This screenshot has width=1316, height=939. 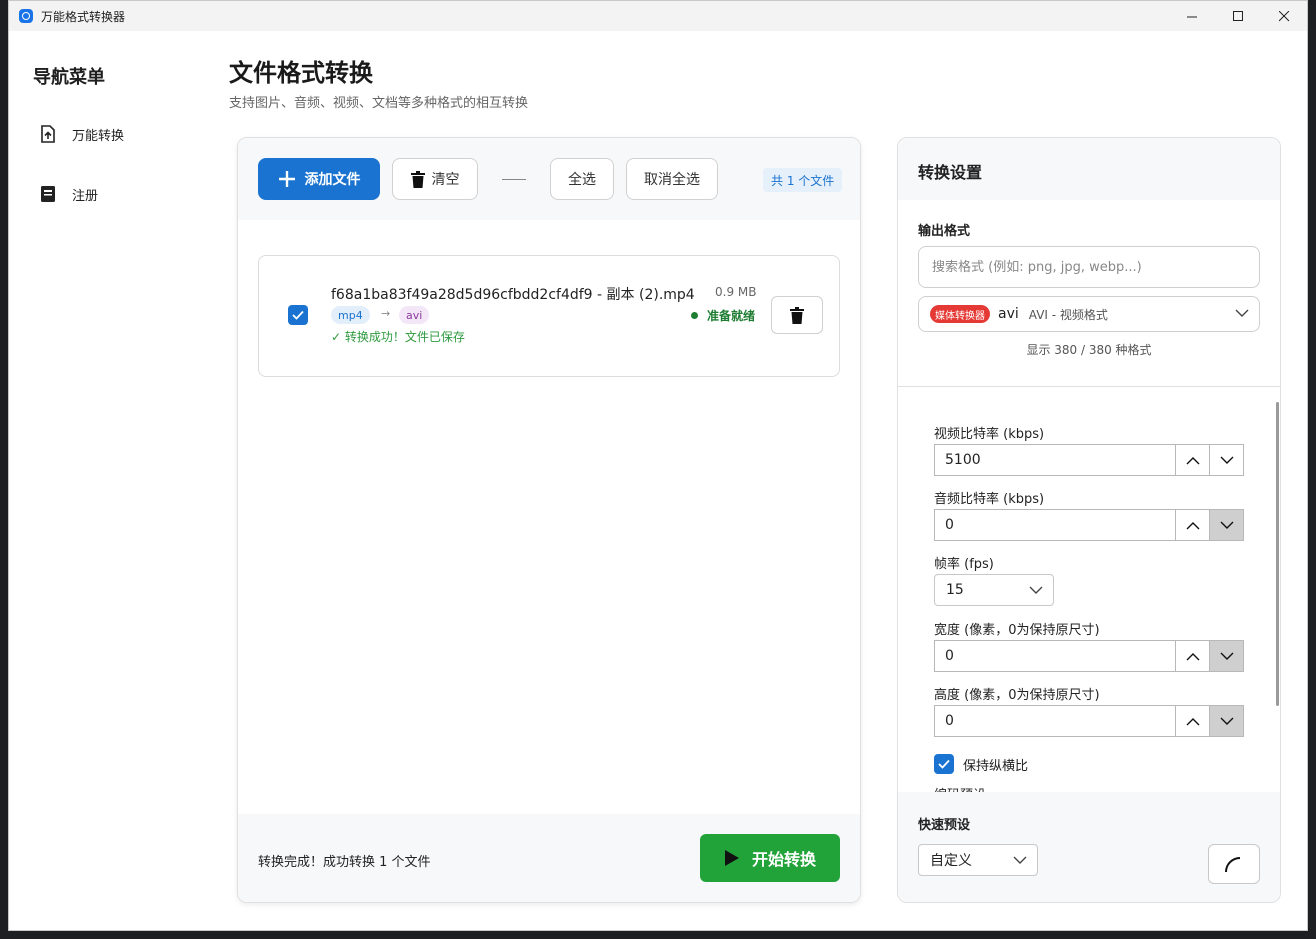 What do you see at coordinates (301, 73) in the screenshot?
I see `page-title: 文件格式转换` at bounding box center [301, 73].